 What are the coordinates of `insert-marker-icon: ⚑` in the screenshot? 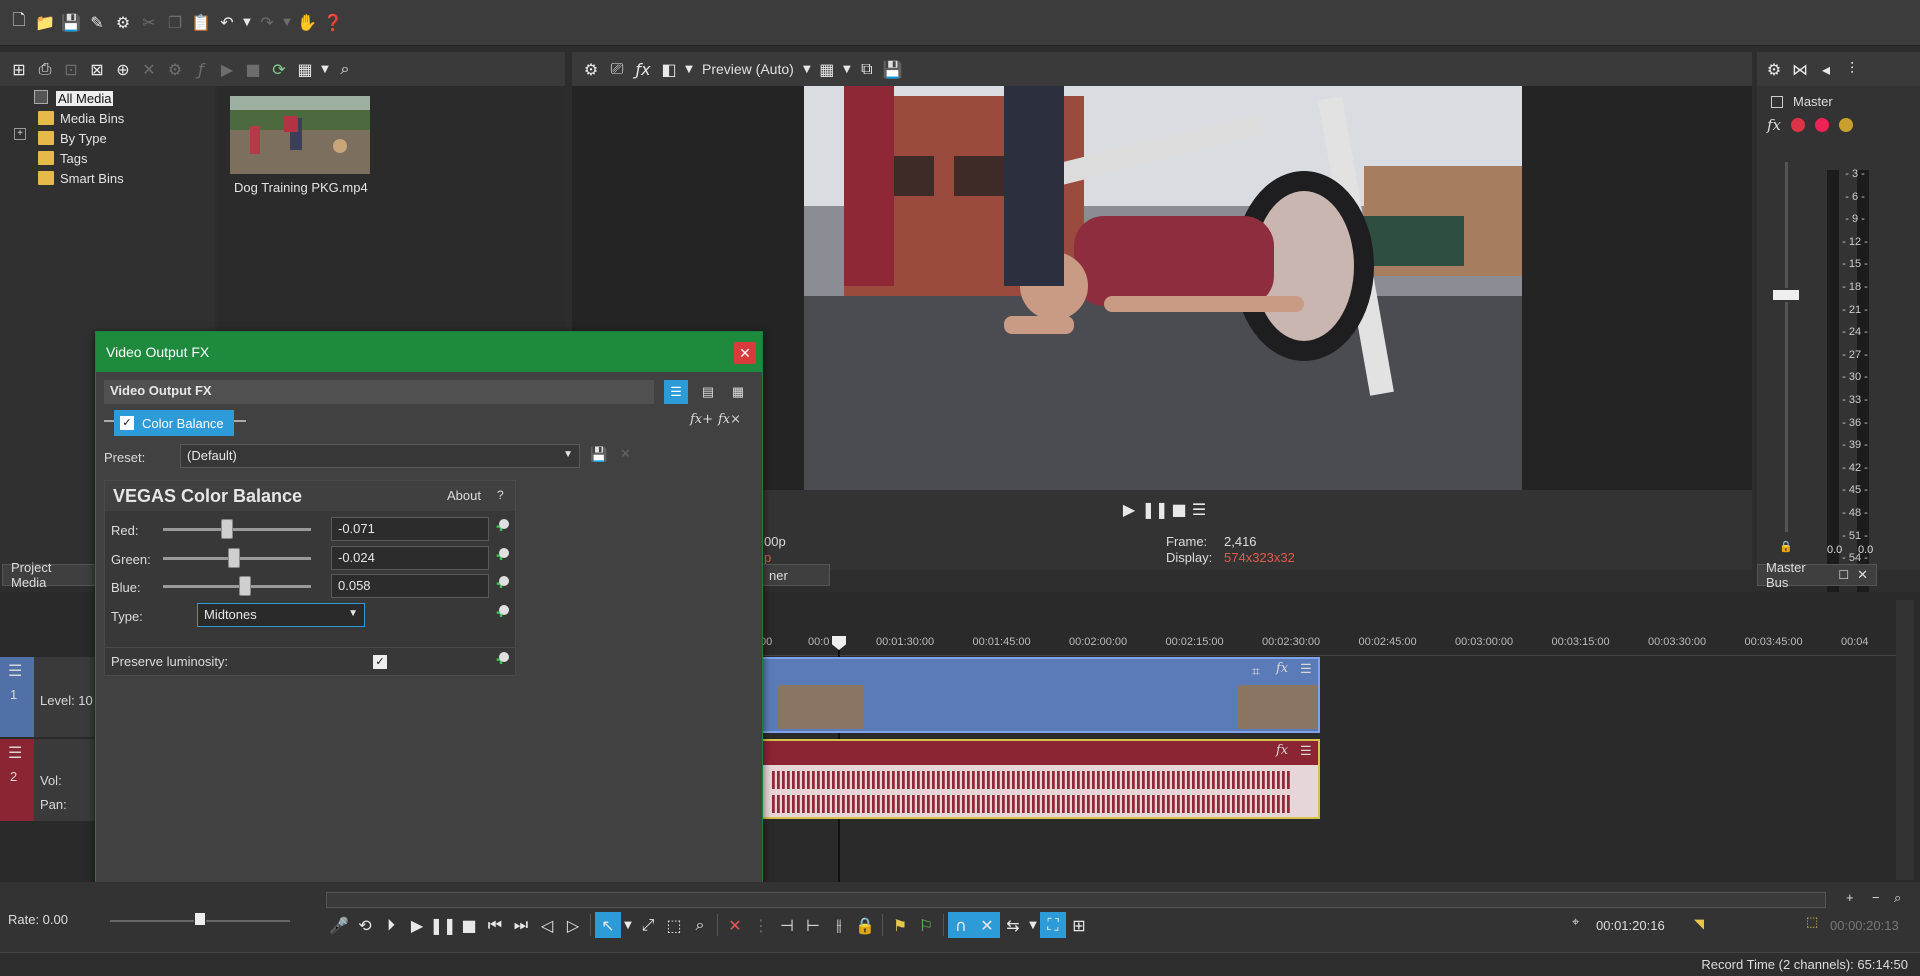 It's located at (900, 925).